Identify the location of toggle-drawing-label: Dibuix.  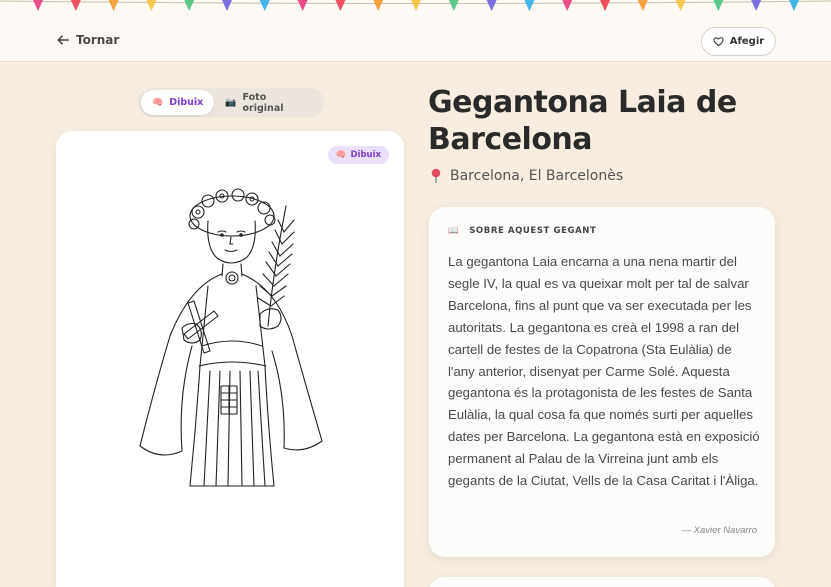
(186, 102).